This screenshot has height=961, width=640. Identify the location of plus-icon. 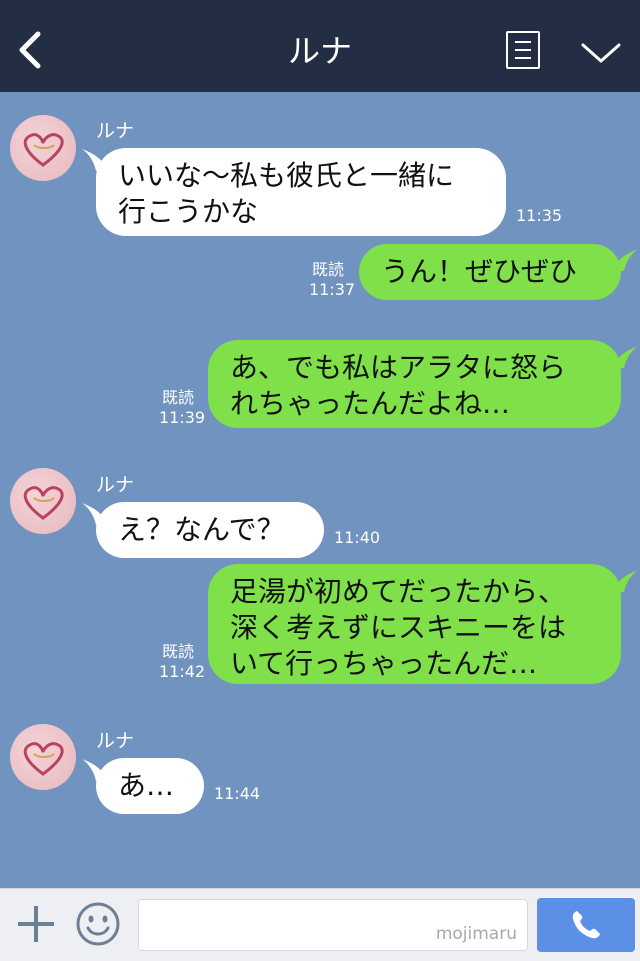
(36, 924).